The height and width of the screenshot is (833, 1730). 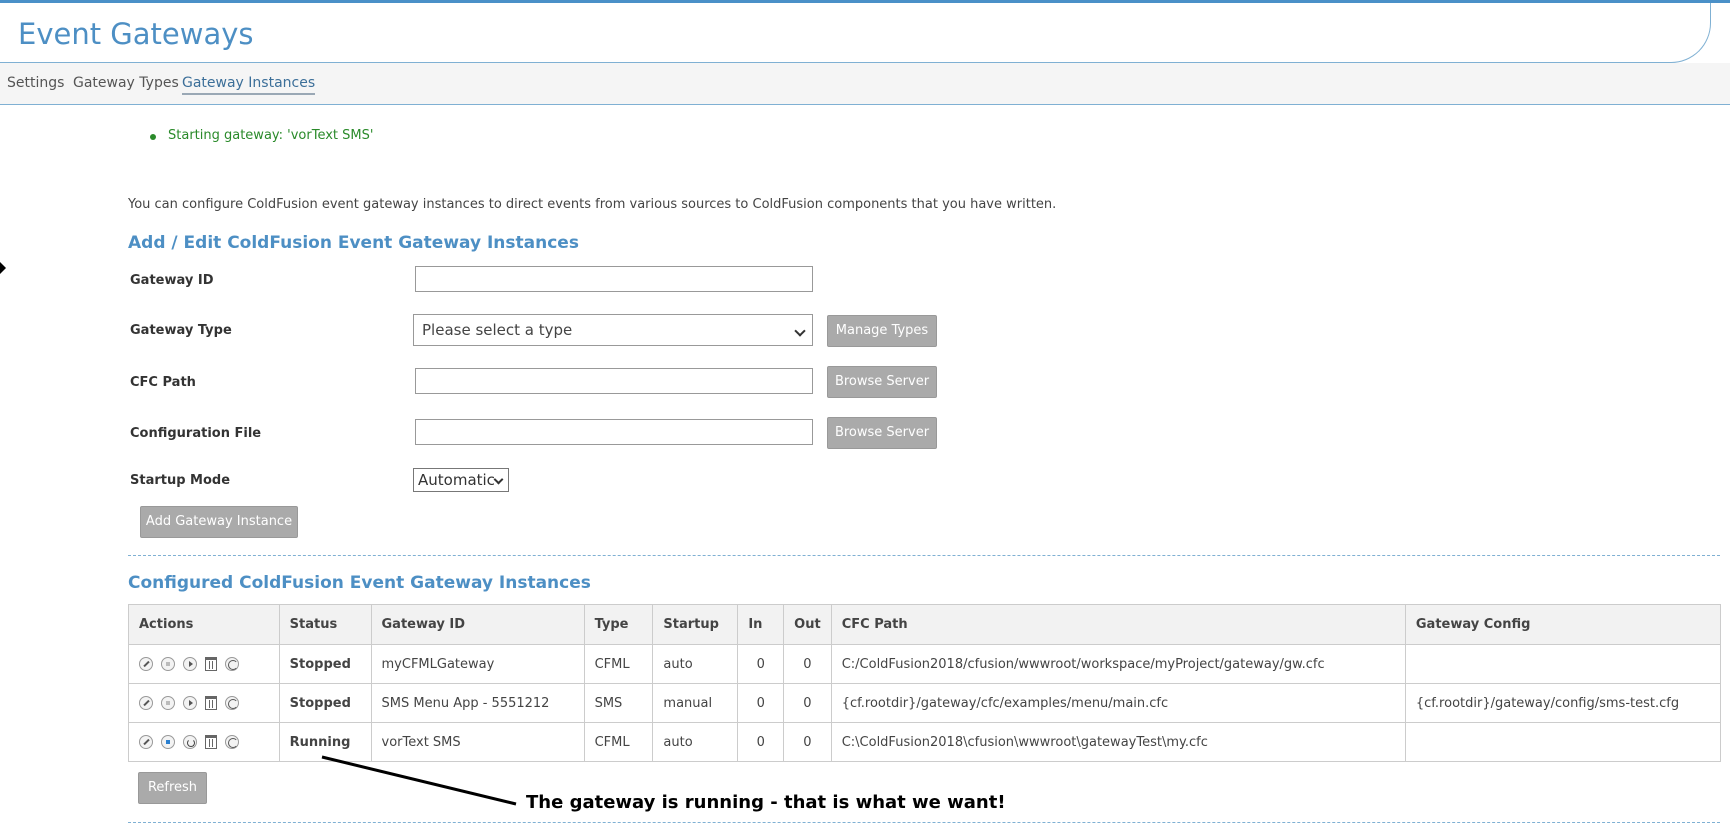 I want to click on annotation-arrow, so click(x=419, y=780).